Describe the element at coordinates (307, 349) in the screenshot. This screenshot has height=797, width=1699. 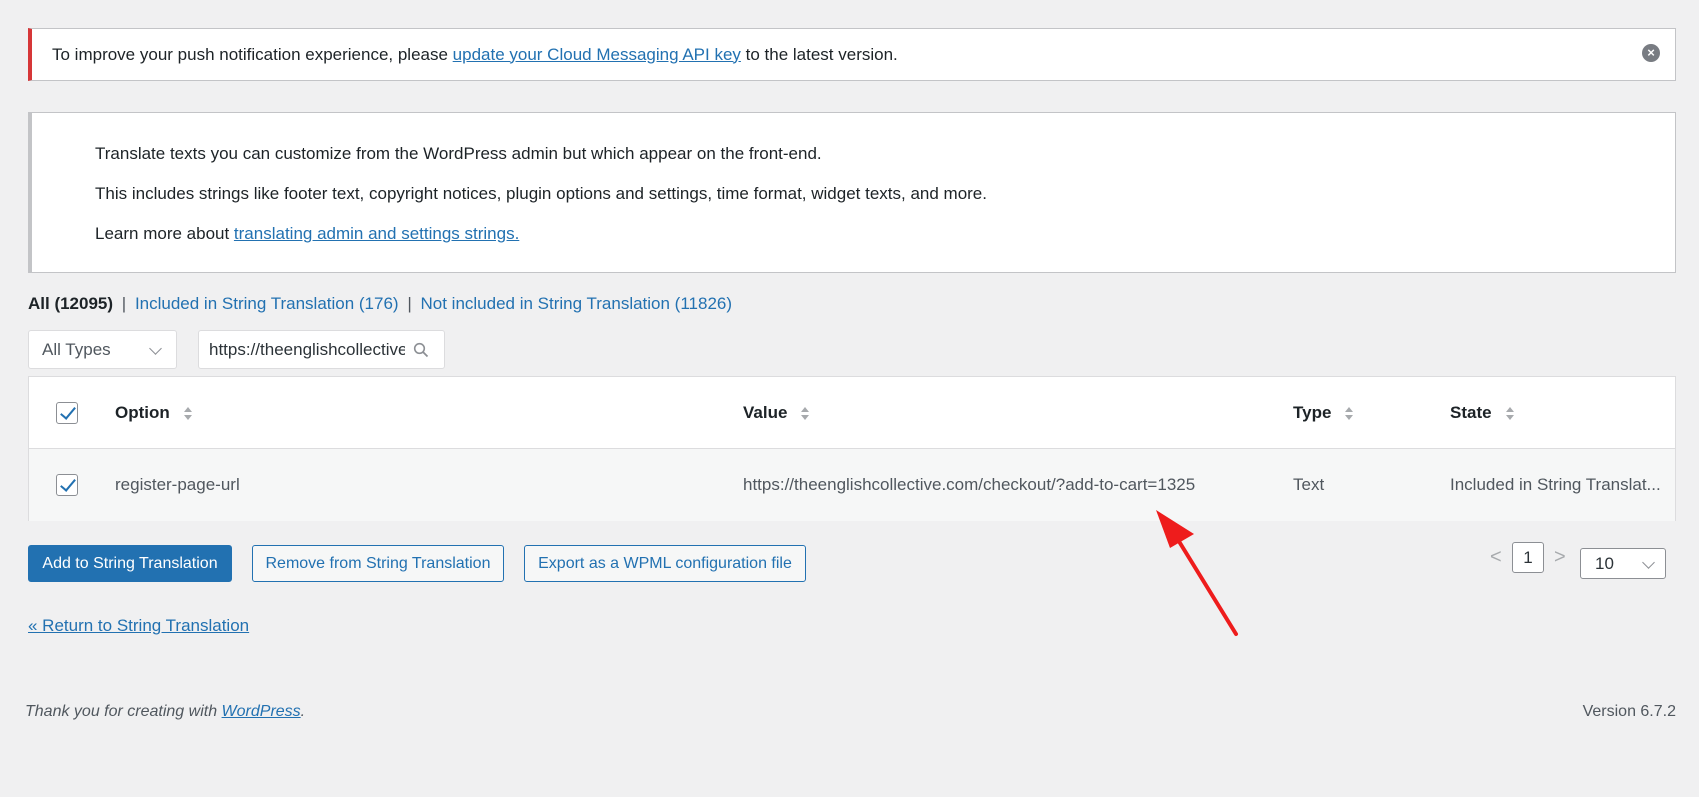
I see `search-input` at that location.